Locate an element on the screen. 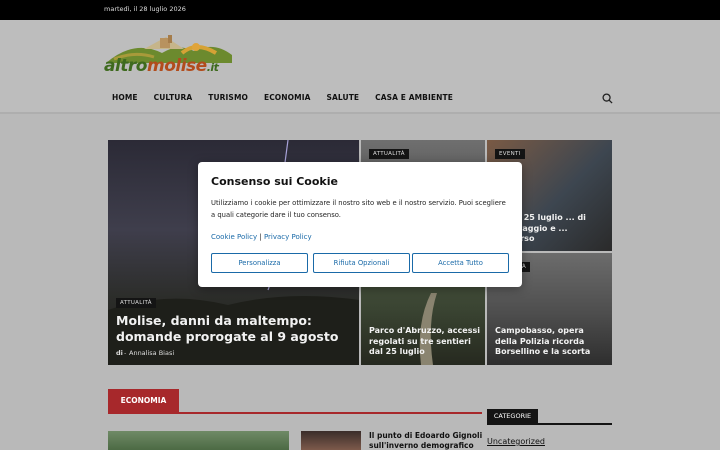 The image size is (720, 450). nav-item-cultura: CULTURA is located at coordinates (173, 99).